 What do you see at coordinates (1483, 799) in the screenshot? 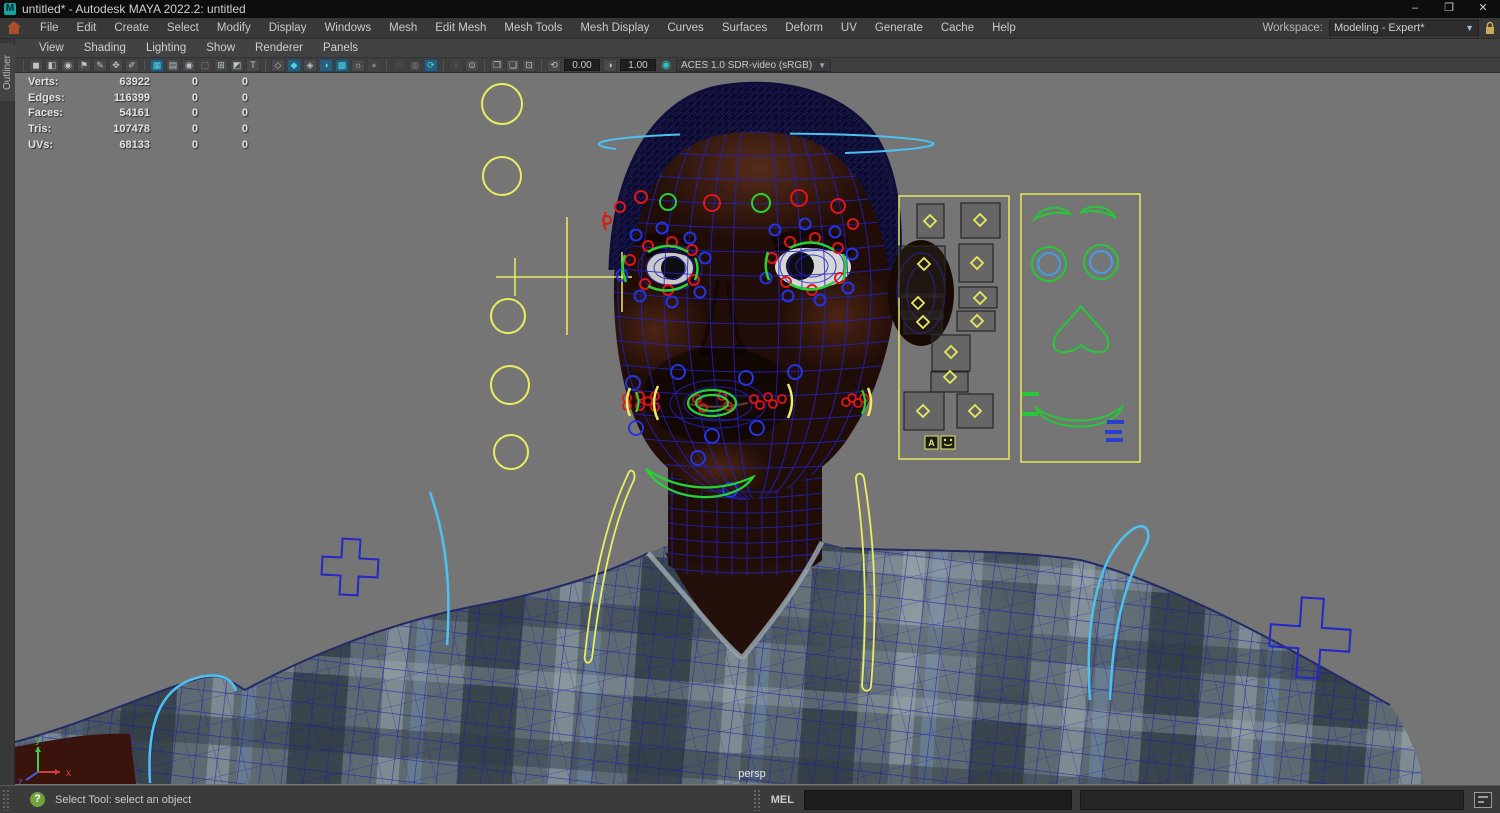
I see `script-editor-icon` at bounding box center [1483, 799].